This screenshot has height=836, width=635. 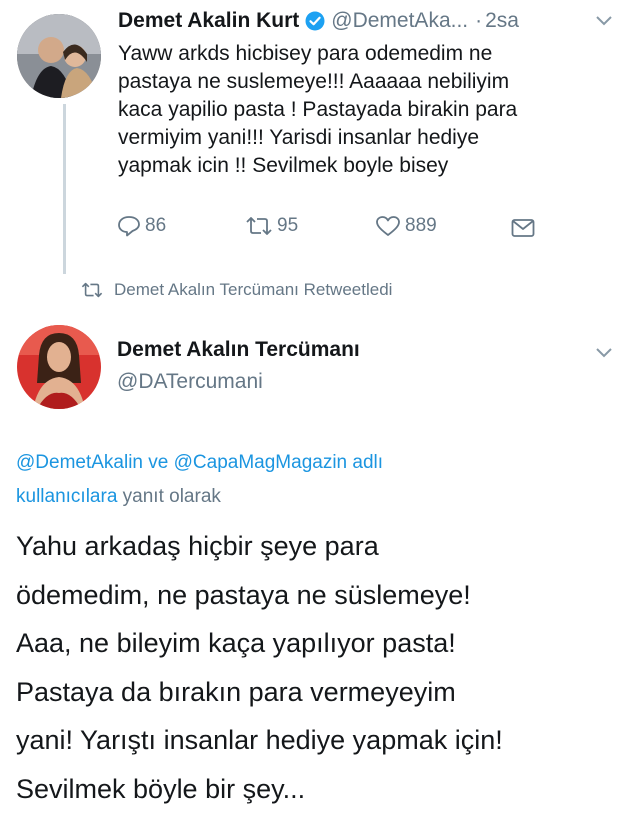 What do you see at coordinates (190, 382) in the screenshot?
I see `handle: @DATercumani` at bounding box center [190, 382].